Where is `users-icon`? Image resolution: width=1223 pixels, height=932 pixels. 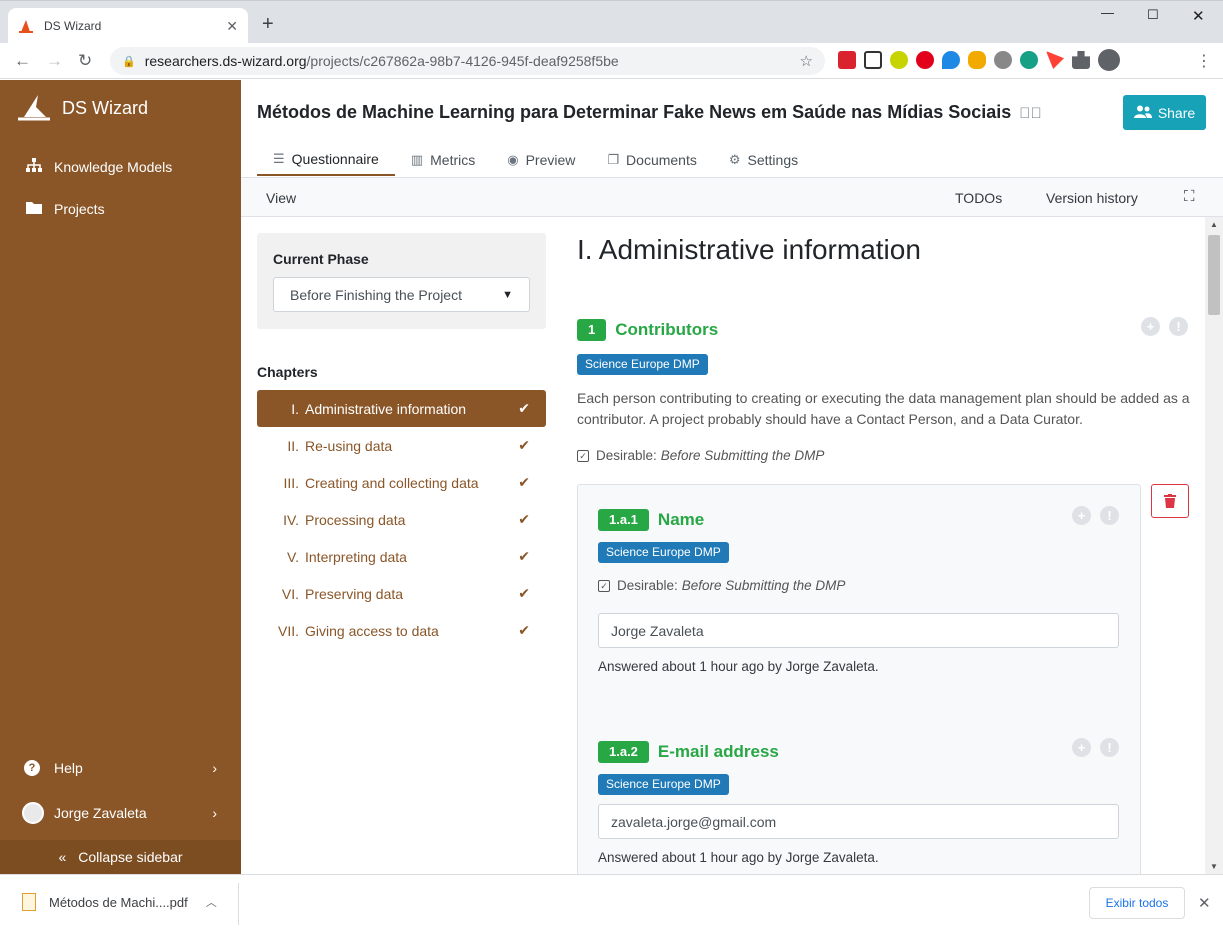 users-icon is located at coordinates (1142, 113).